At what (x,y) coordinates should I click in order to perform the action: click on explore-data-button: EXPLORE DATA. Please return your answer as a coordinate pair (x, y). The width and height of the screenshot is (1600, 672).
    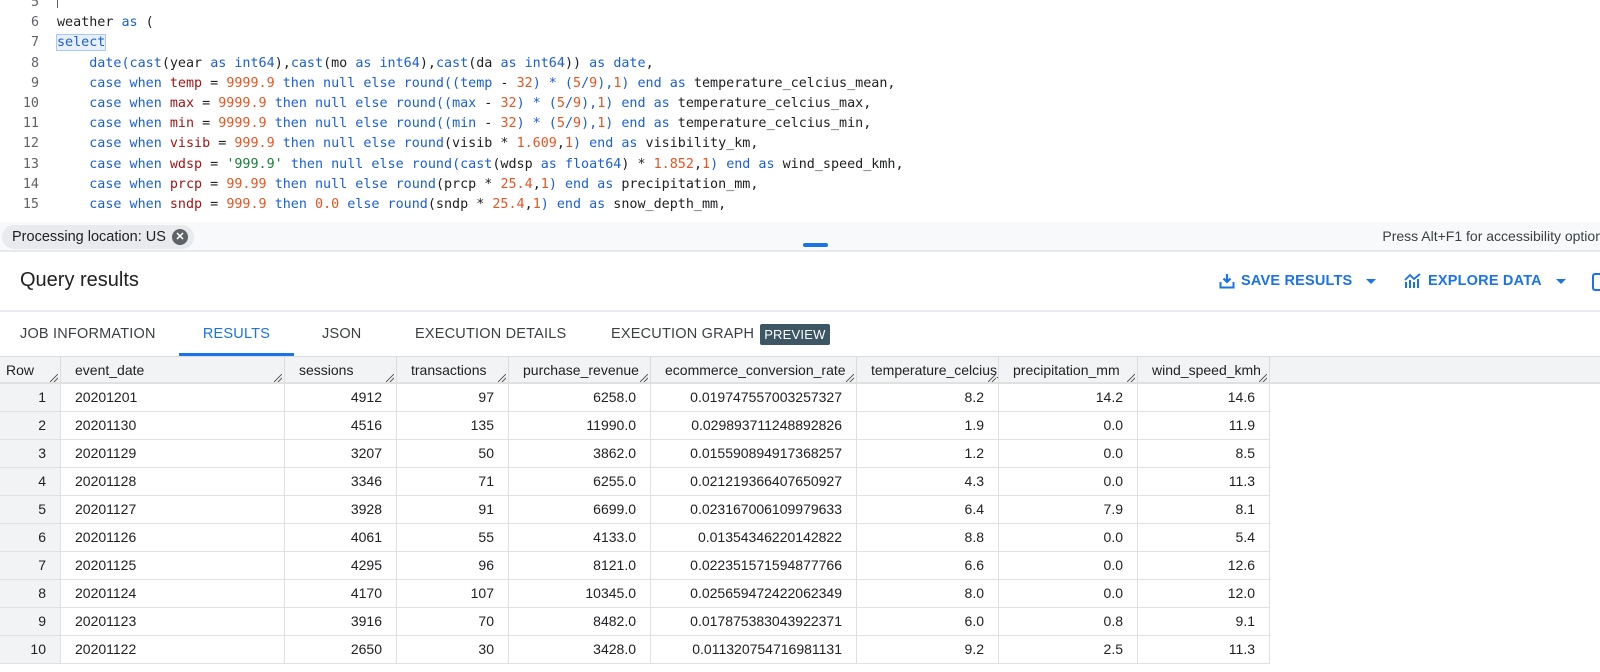
    Looking at the image, I should click on (1485, 281).